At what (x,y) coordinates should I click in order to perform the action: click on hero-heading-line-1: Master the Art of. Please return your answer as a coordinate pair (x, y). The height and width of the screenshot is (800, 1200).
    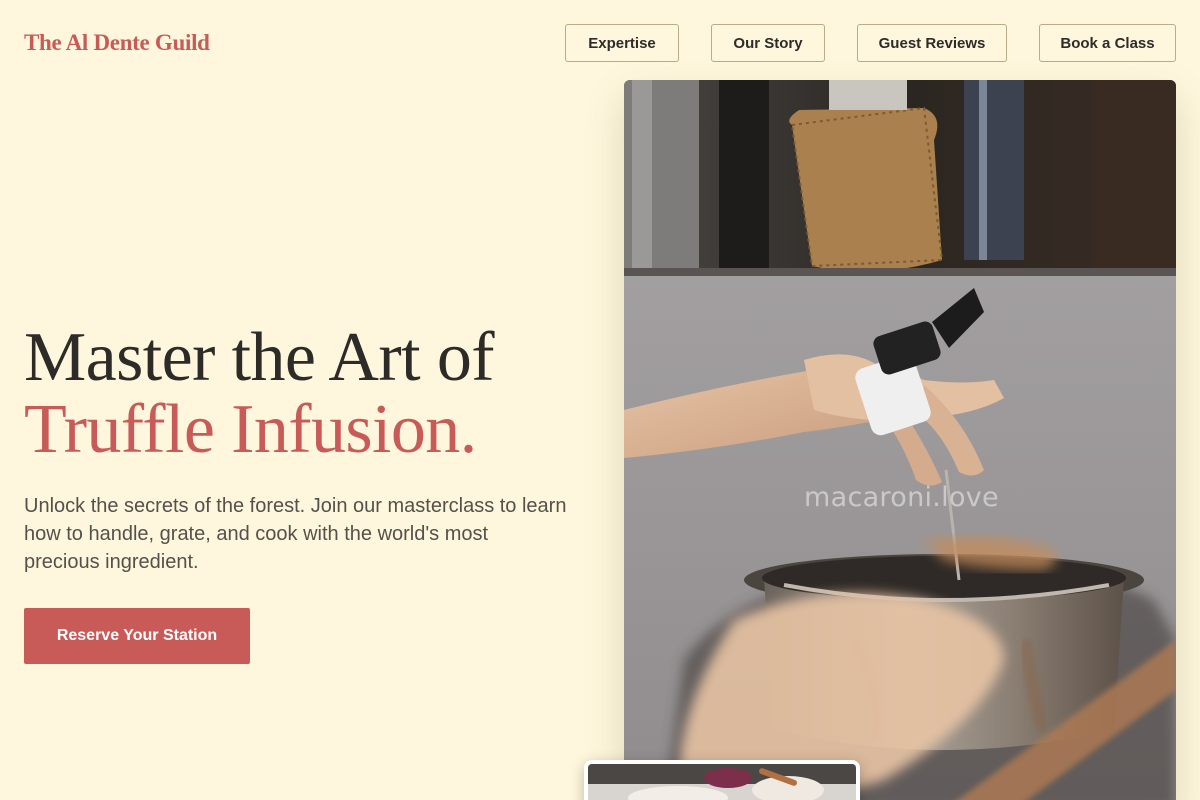
    Looking at the image, I should click on (259, 357).